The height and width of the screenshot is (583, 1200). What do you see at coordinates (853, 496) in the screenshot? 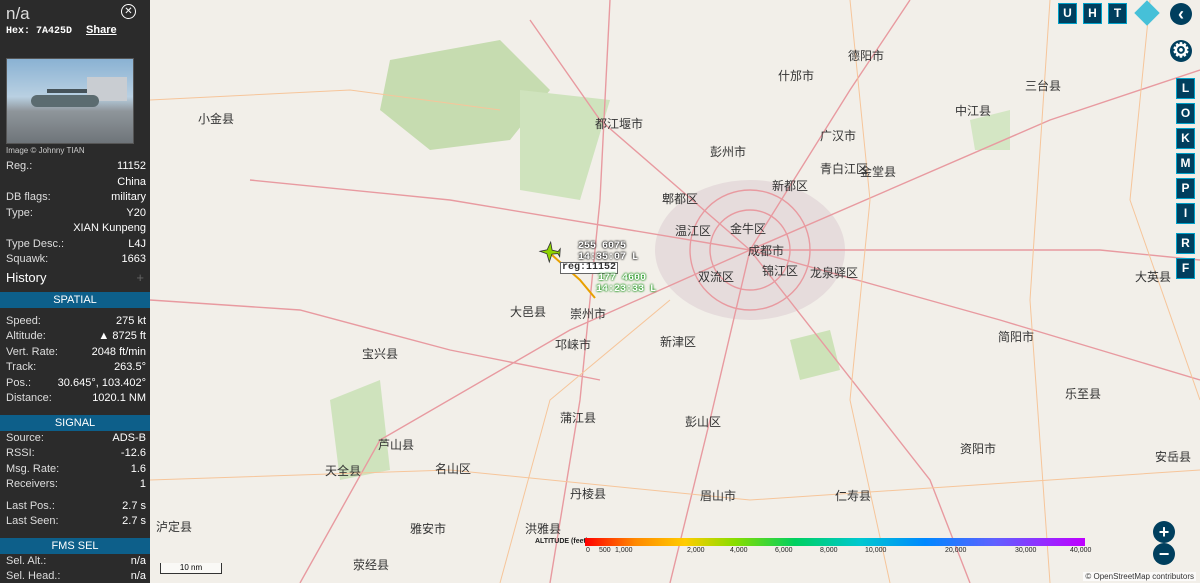
I see `place-label: 仁寿县` at bounding box center [853, 496].